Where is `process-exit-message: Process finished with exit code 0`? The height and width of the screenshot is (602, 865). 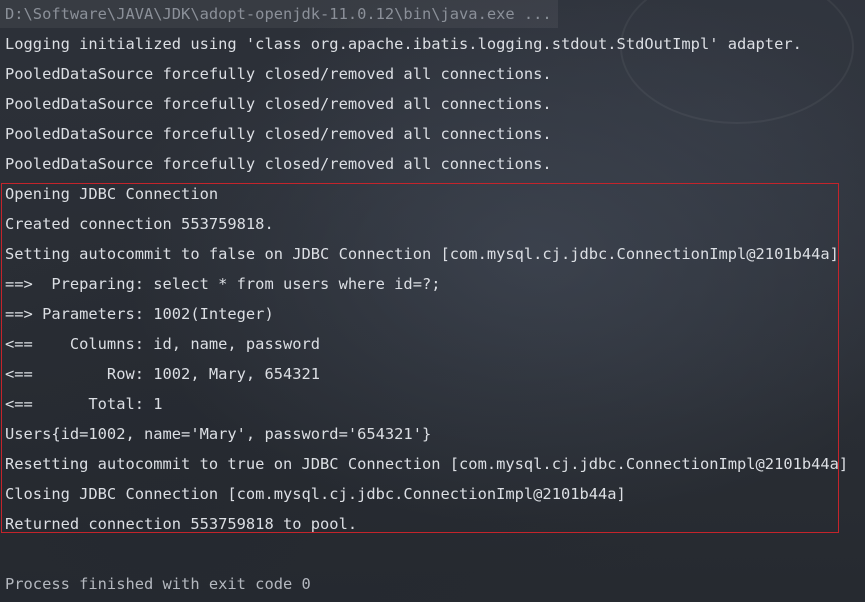 process-exit-message: Process finished with exit code 0 is located at coordinates (158, 584).